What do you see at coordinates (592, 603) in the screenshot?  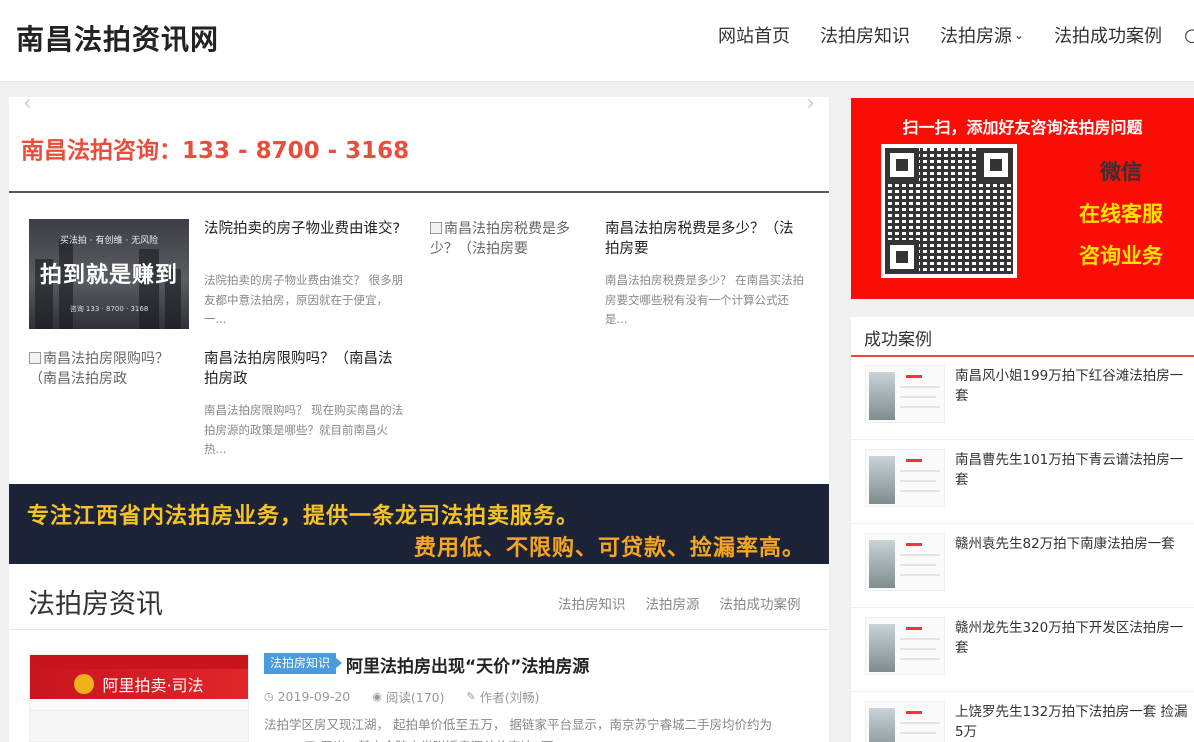 I see `tab-knowledge: 法拍房知识` at bounding box center [592, 603].